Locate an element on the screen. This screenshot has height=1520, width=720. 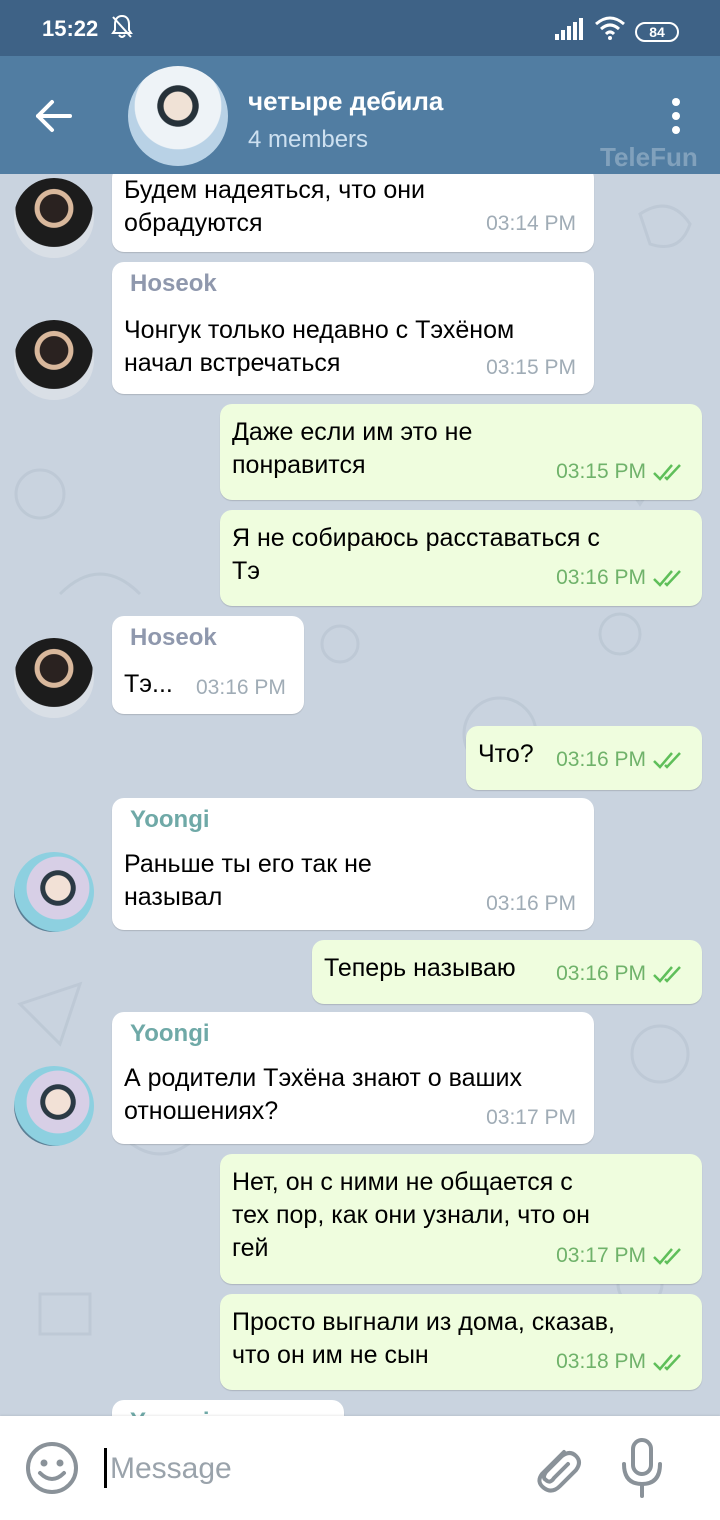
message-outgoing: Даже если им это не понравится 03:15 PM is located at coordinates (461, 452).